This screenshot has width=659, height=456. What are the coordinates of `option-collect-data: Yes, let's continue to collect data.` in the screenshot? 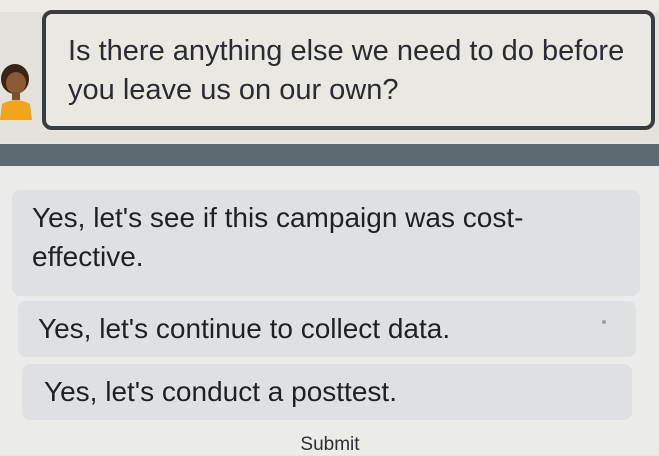 It's located at (327, 329).